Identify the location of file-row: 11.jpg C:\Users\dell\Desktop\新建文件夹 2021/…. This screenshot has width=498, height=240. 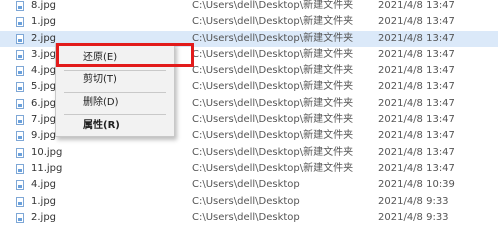
(249, 169).